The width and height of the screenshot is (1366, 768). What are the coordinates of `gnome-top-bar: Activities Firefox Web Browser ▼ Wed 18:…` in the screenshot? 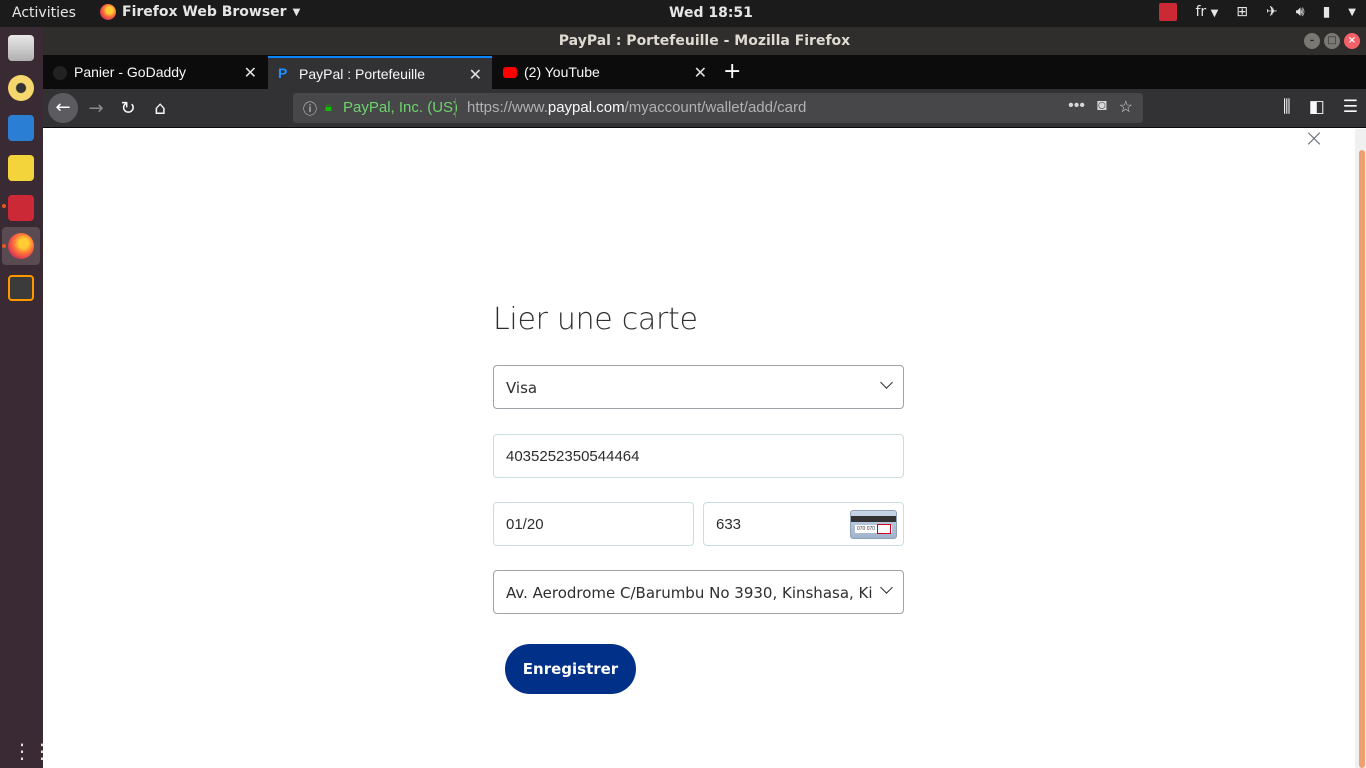 It's located at (683, 13).